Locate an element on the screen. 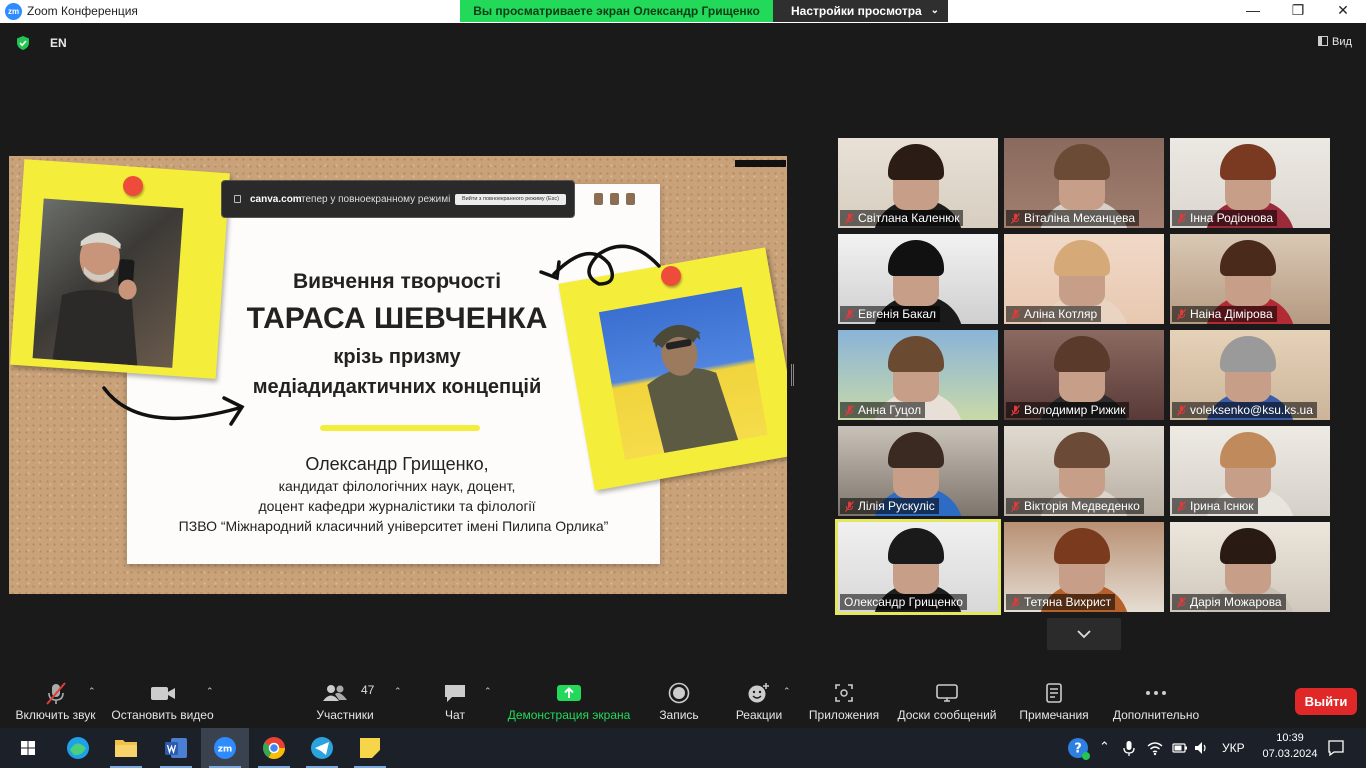  canva-domain: canva.com is located at coordinates (276, 199).